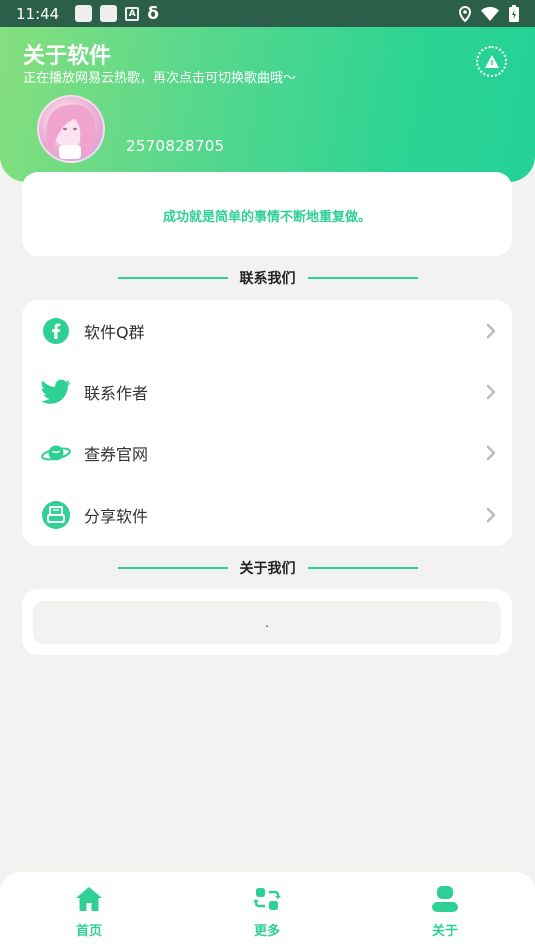 The width and height of the screenshot is (535, 951). What do you see at coordinates (56, 453) in the screenshot?
I see `planet-icon` at bounding box center [56, 453].